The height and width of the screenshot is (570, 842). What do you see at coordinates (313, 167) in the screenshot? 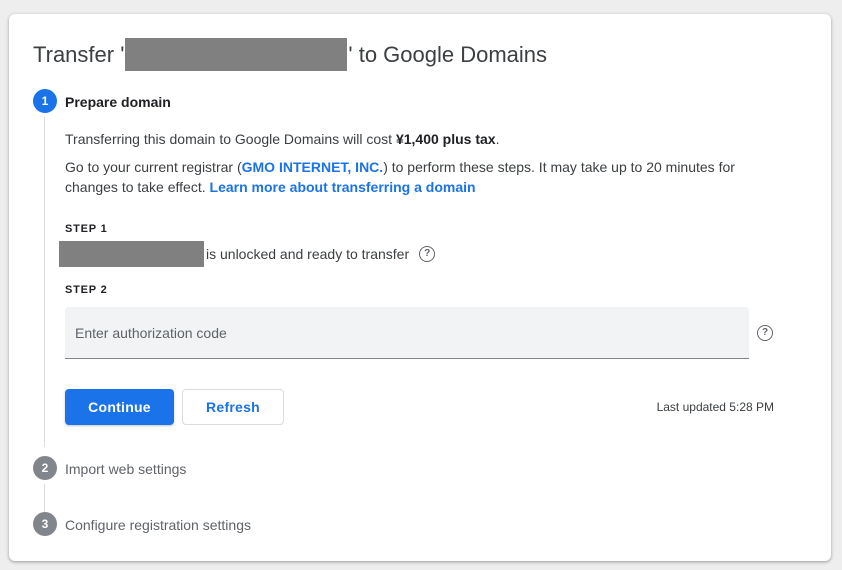
I see `registrar-link: GMO INTERNET, INC.` at bounding box center [313, 167].